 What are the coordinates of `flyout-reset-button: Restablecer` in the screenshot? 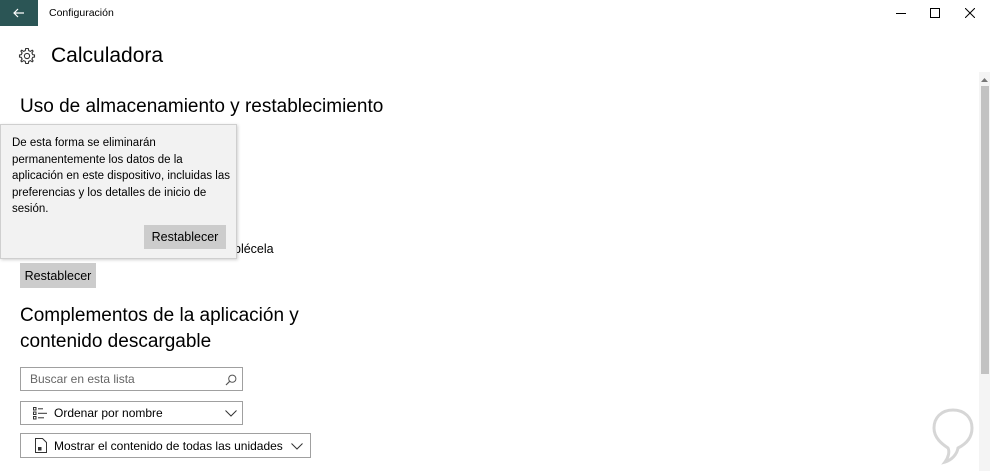 It's located at (185, 237).